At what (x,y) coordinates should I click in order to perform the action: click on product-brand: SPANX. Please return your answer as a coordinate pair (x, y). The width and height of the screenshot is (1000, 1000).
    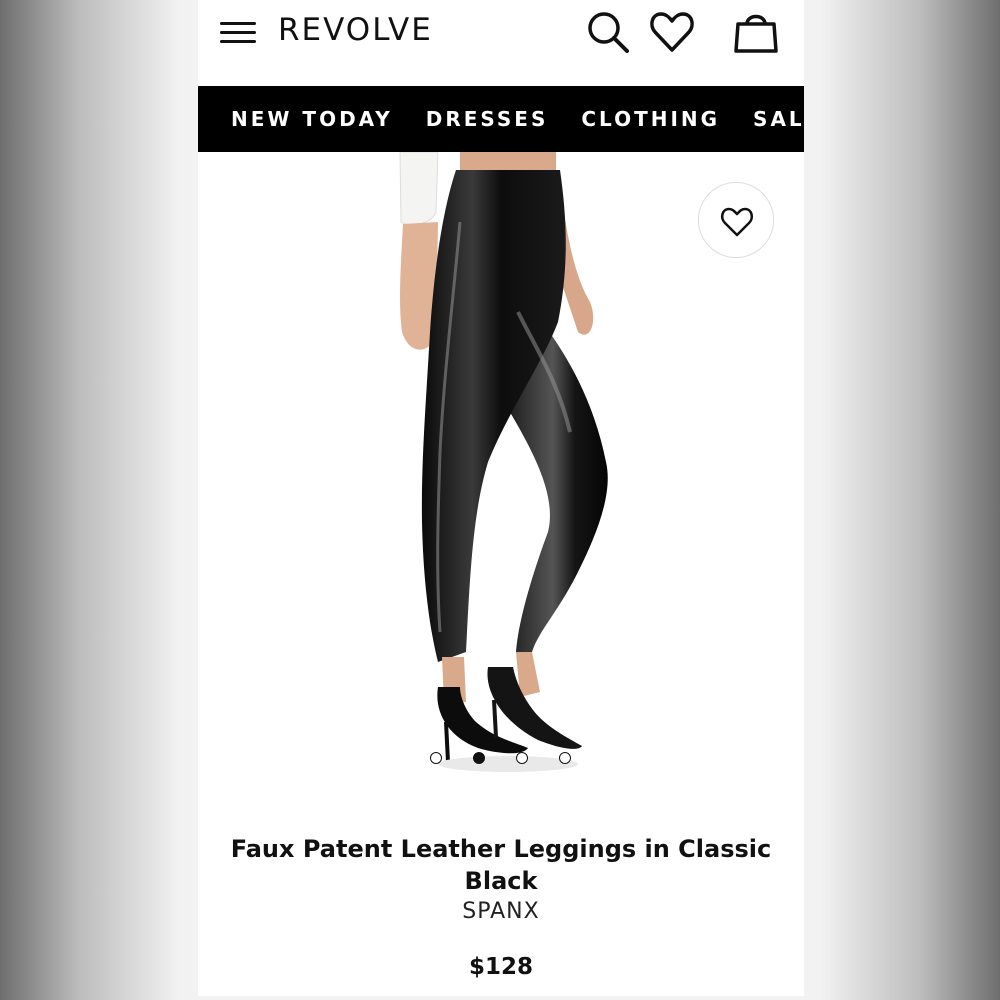
    Looking at the image, I should click on (501, 911).